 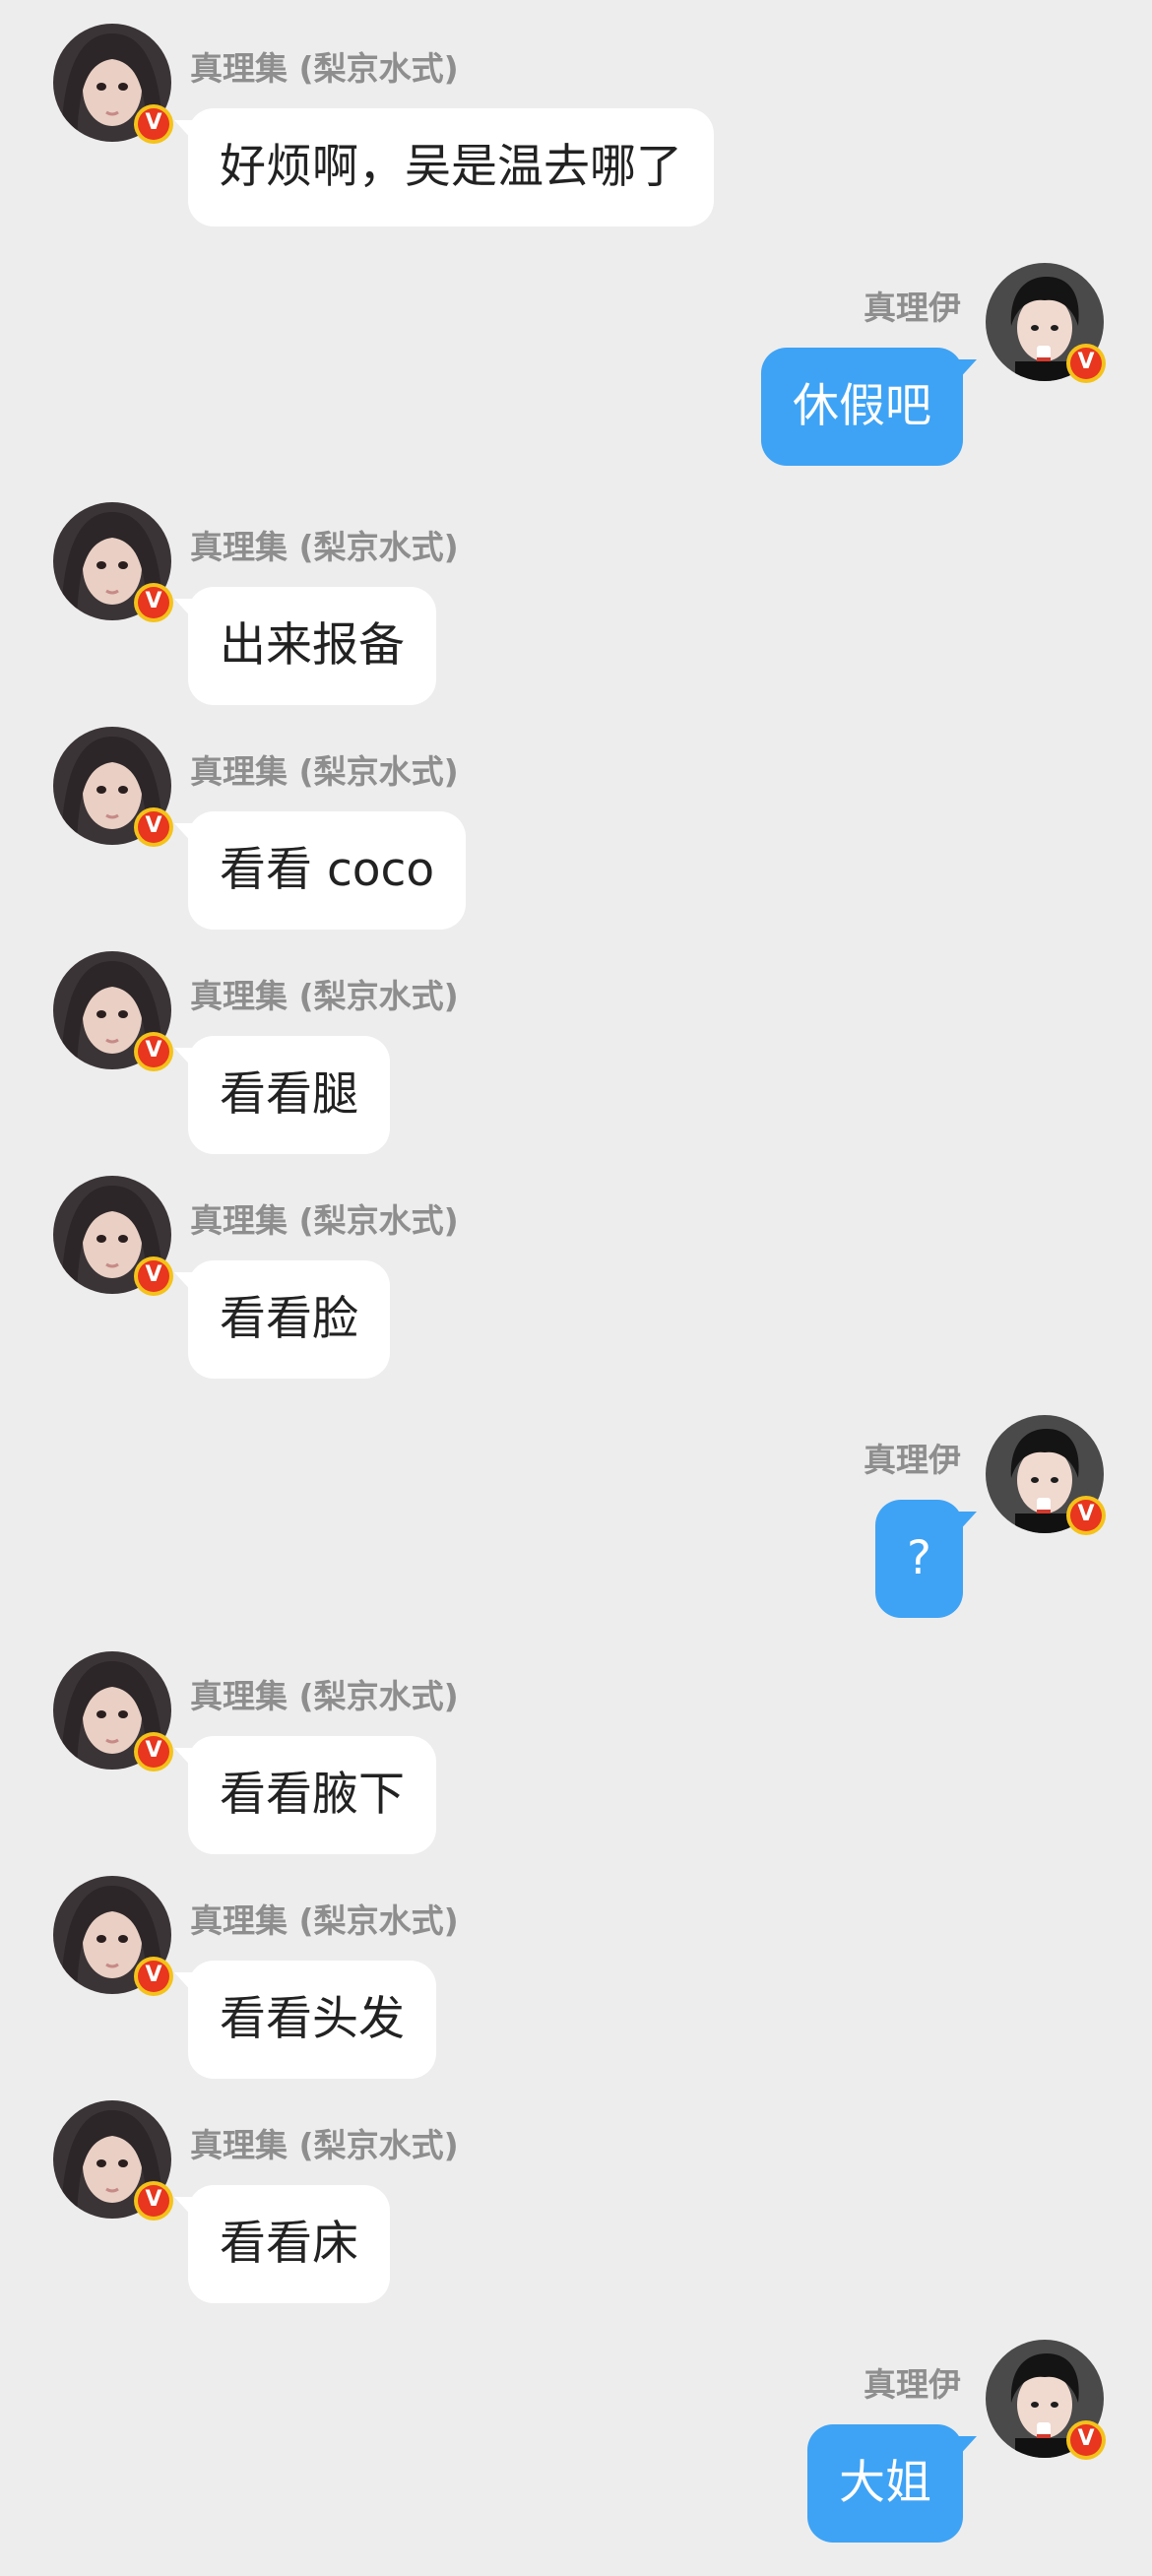 I want to click on message-bubble: 看看腋下, so click(x=312, y=1795).